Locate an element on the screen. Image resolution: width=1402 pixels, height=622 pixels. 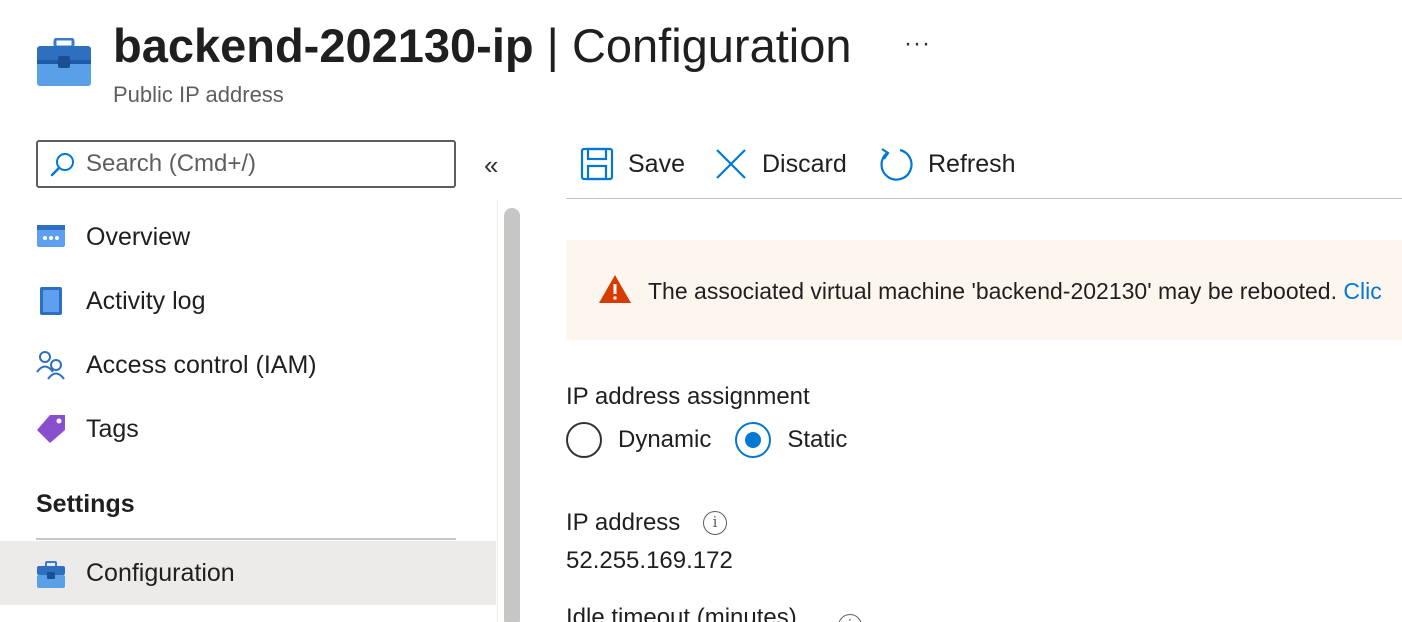
discard-button: Discard is located at coordinates (780, 164).